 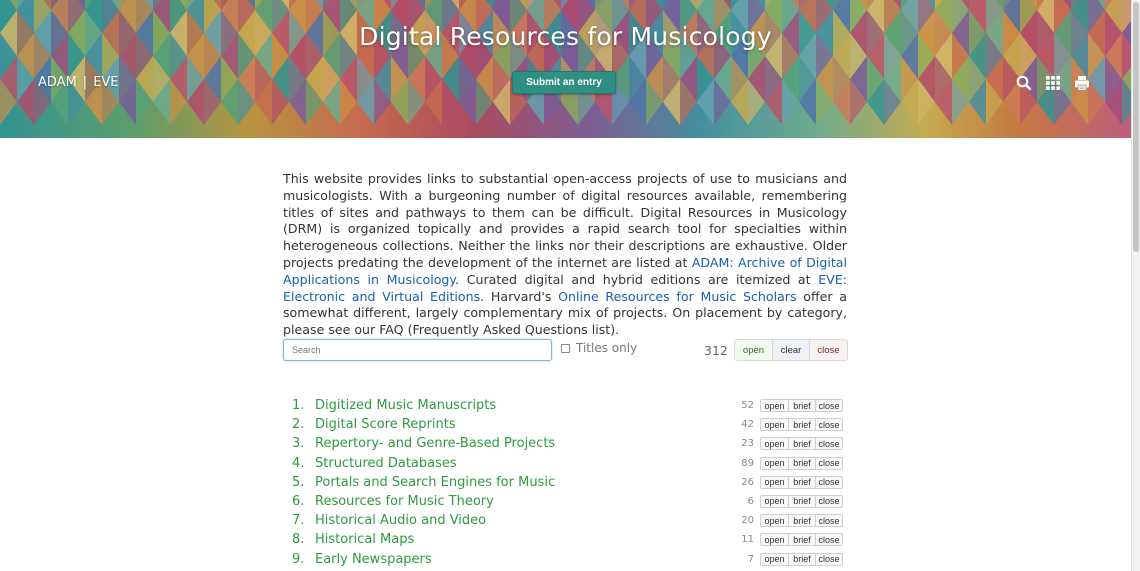 What do you see at coordinates (747, 425) in the screenshot?
I see `category-count: 42` at bounding box center [747, 425].